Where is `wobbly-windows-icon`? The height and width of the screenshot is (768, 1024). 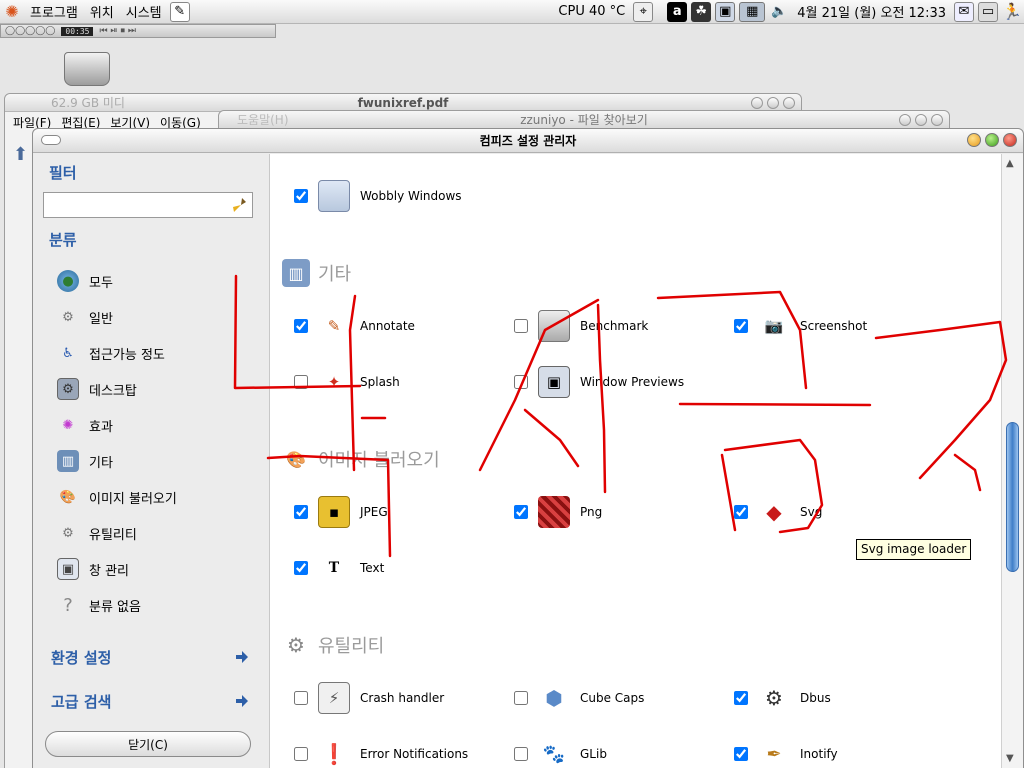 wobbly-windows-icon is located at coordinates (334, 196).